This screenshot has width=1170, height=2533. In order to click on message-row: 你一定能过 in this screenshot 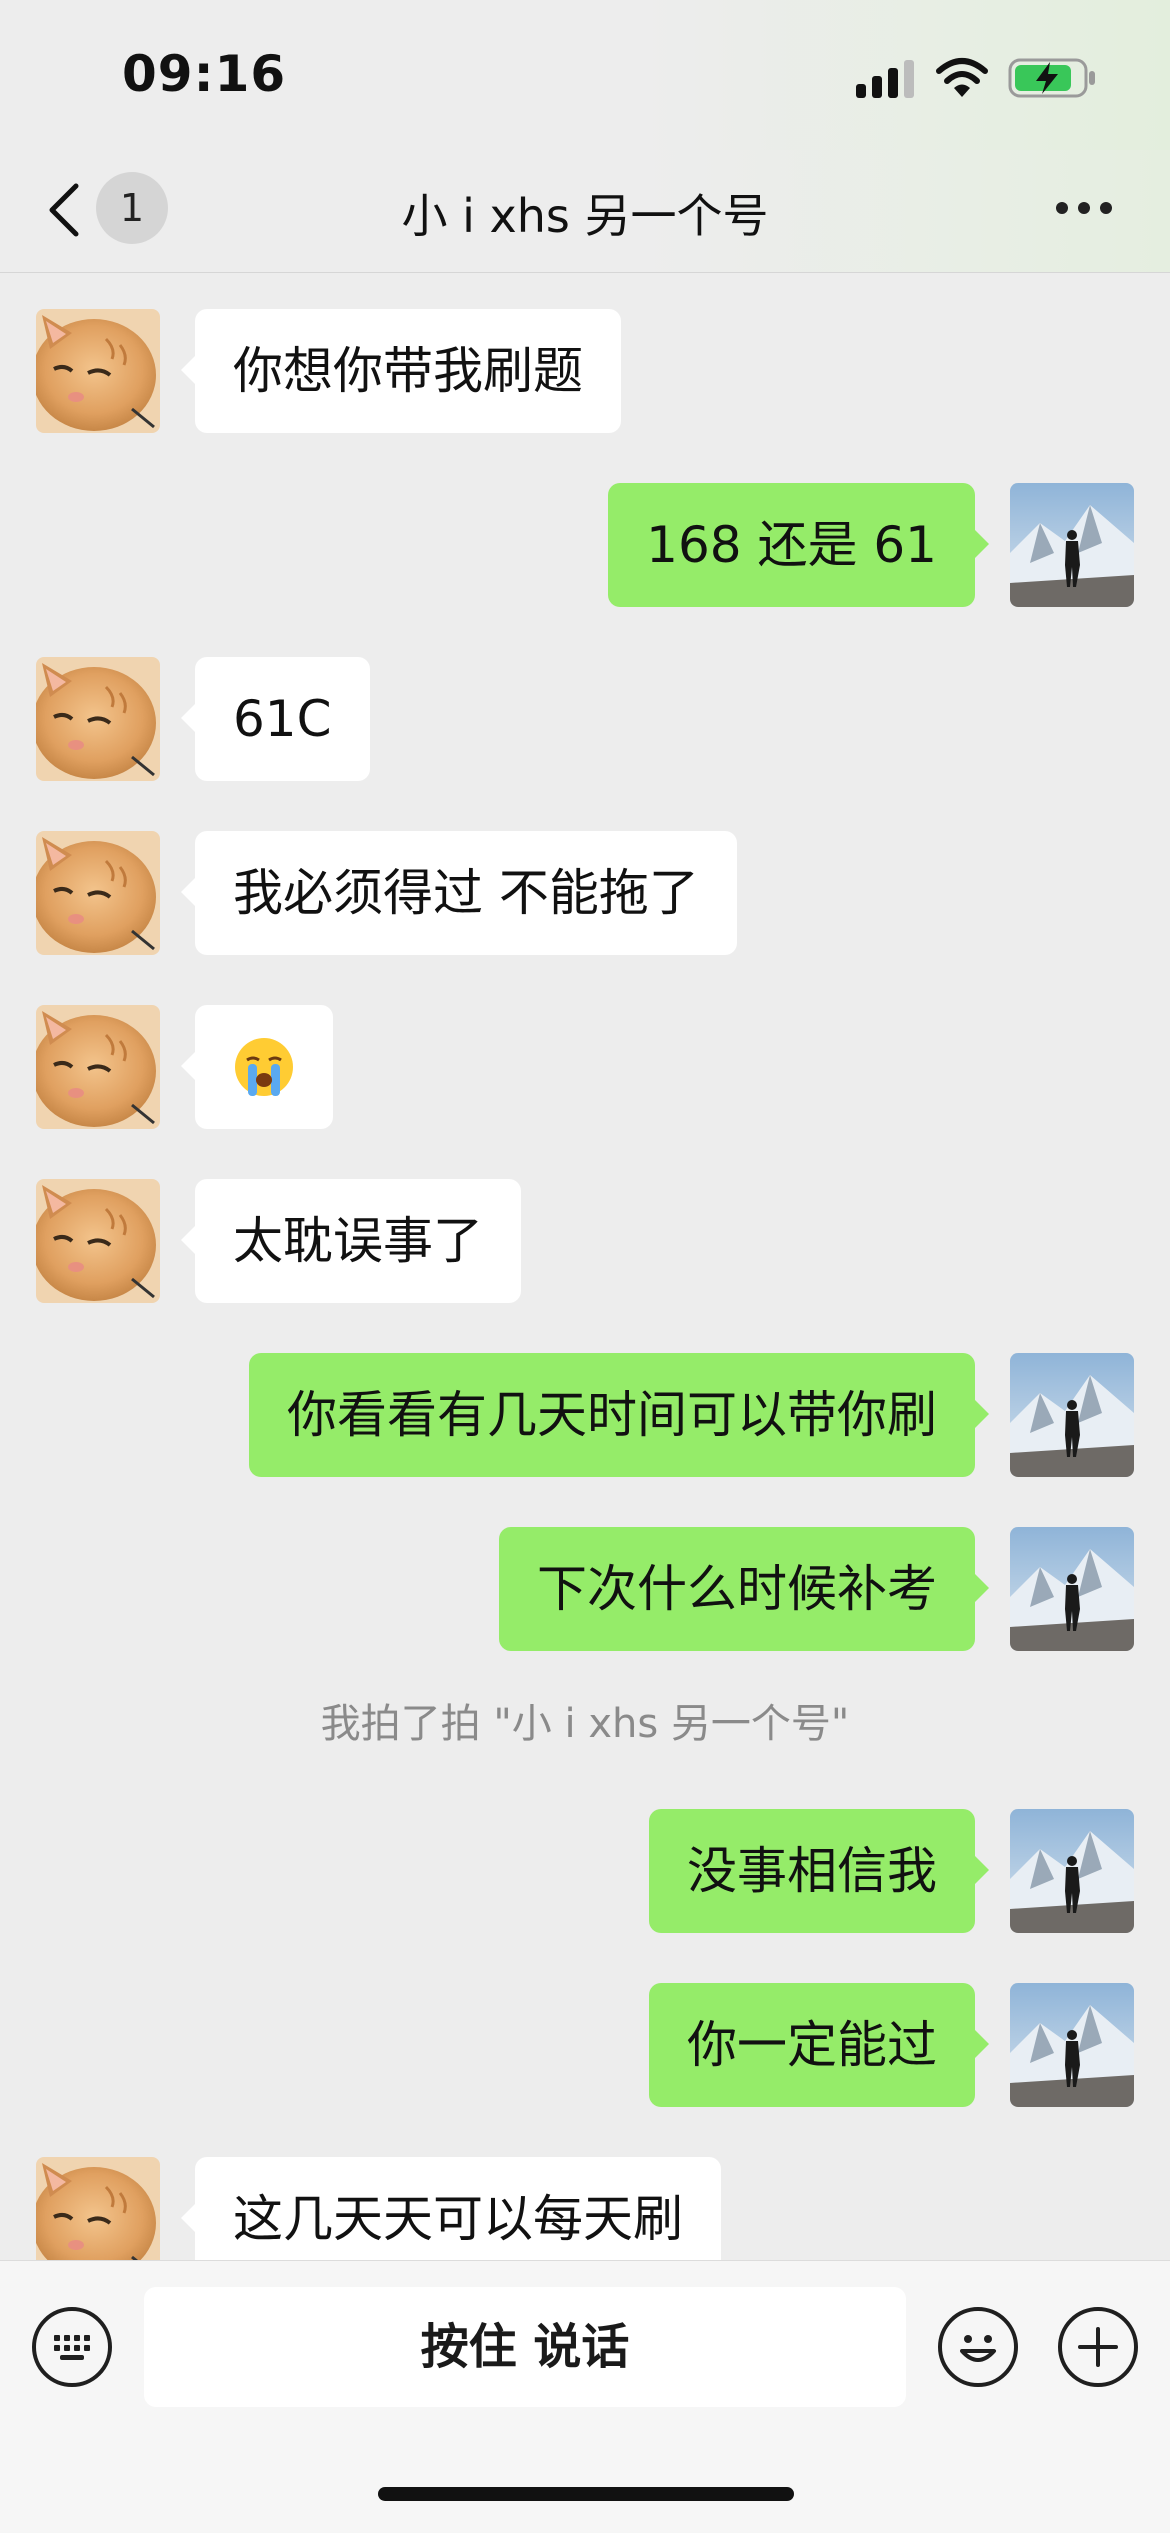, I will do `click(585, 2045)`.